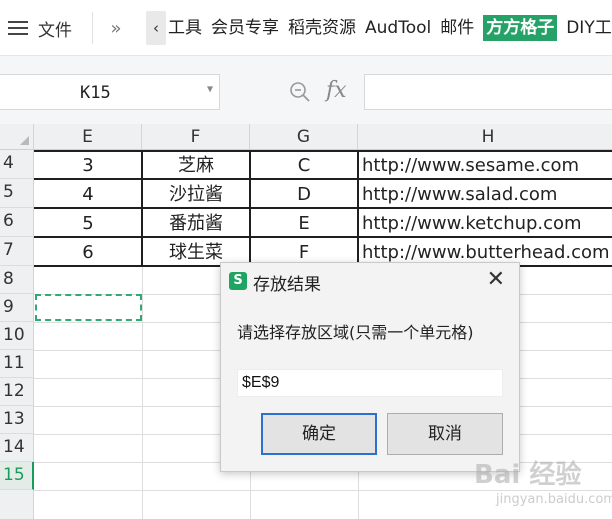  What do you see at coordinates (485, 223) in the screenshot?
I see `cell-h6: http://www.ketchup.com` at bounding box center [485, 223].